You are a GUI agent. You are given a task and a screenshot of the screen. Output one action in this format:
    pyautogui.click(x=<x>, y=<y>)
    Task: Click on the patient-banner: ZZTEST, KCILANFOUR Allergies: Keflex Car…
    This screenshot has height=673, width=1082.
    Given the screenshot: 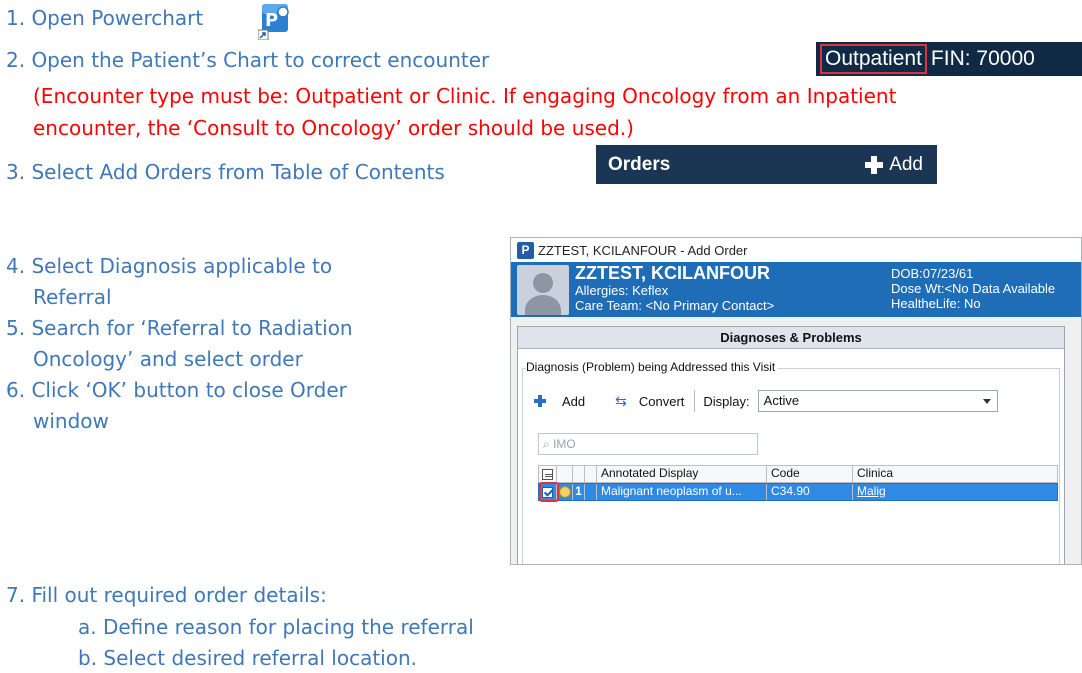 What is the action you would take?
    pyautogui.click(x=796, y=289)
    